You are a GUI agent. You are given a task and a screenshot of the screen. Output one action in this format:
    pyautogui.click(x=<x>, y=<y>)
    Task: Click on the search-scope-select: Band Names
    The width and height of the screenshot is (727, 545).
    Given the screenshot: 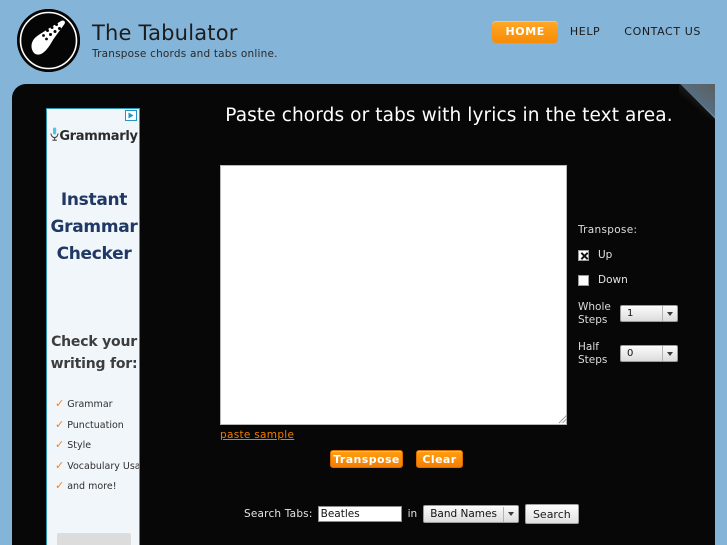 What is the action you would take?
    pyautogui.click(x=471, y=514)
    